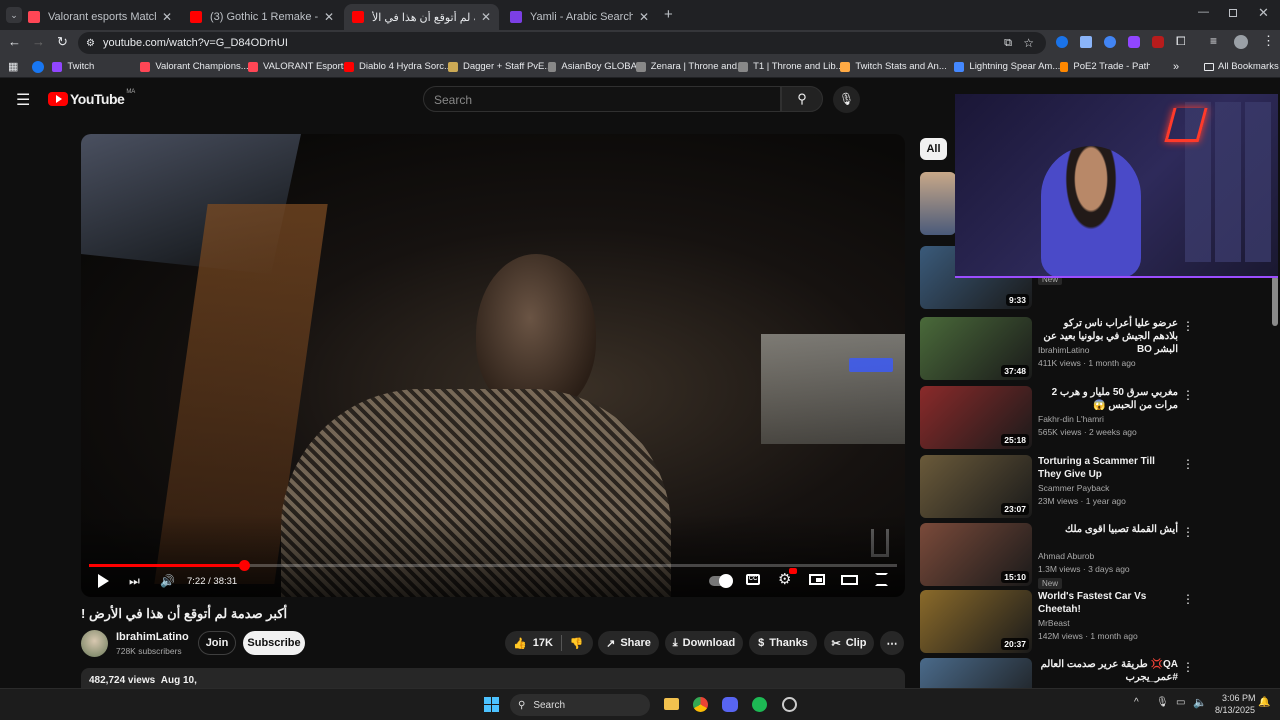 This screenshot has height=720, width=1280. I want to click on miniplayer-icon, so click(817, 579).